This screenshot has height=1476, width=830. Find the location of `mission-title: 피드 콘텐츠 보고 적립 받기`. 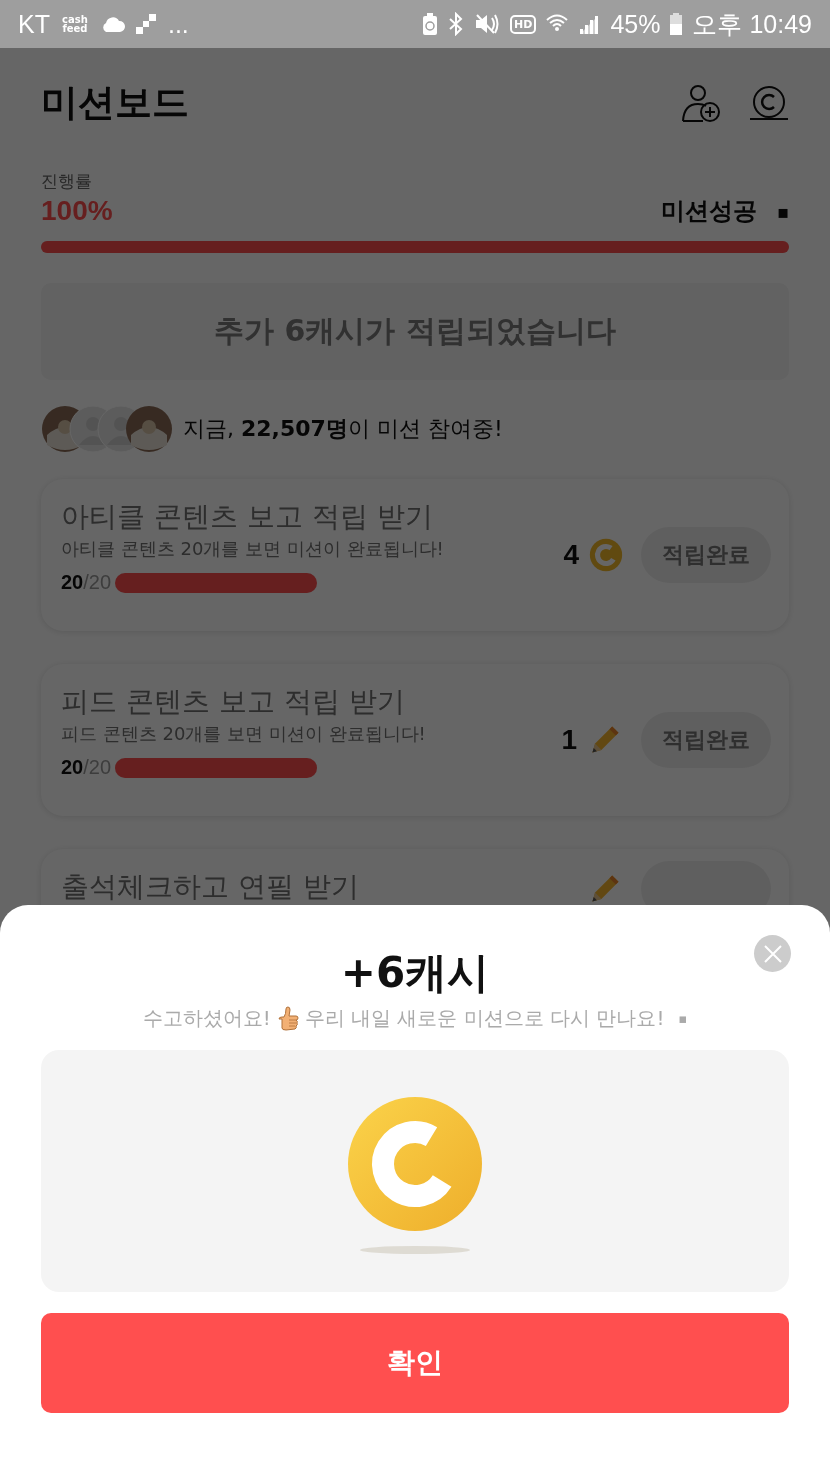

mission-title: 피드 콘텐츠 보고 적립 받기 is located at coordinates (233, 702).